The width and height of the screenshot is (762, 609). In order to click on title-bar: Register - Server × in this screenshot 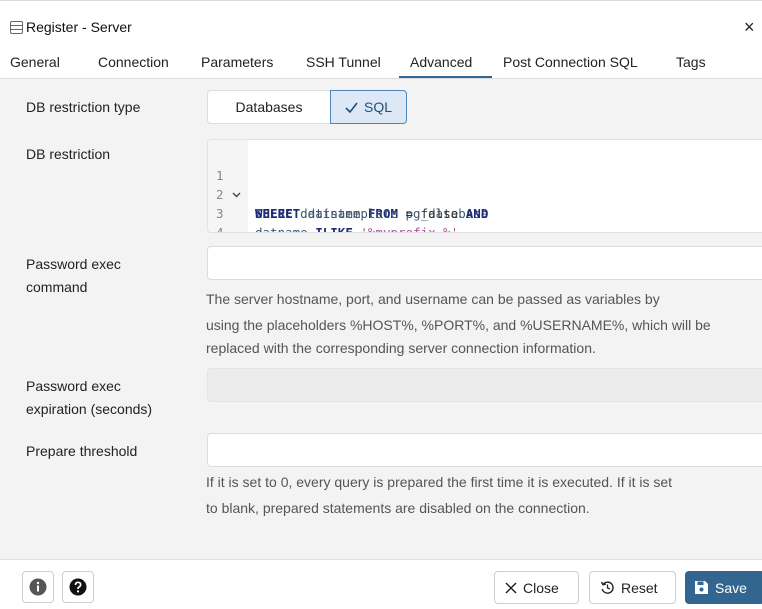, I will do `click(381, 28)`.